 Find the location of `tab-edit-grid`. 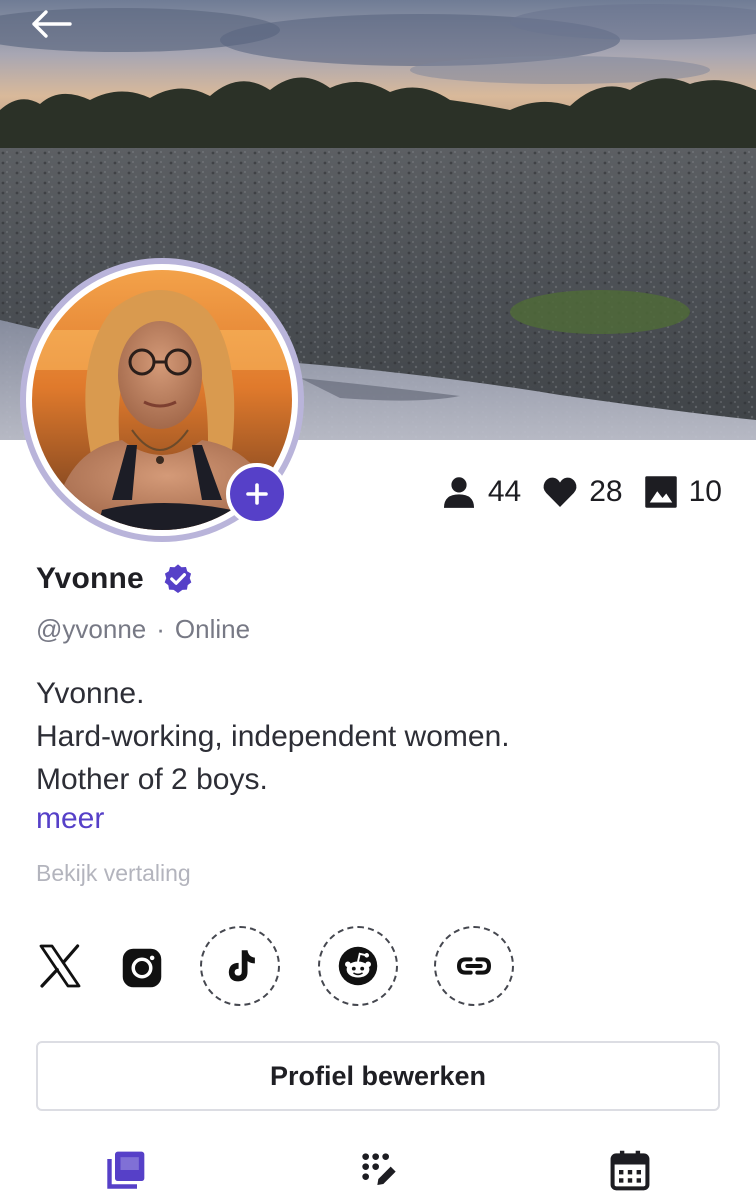

tab-edit-grid is located at coordinates (379, 1170).